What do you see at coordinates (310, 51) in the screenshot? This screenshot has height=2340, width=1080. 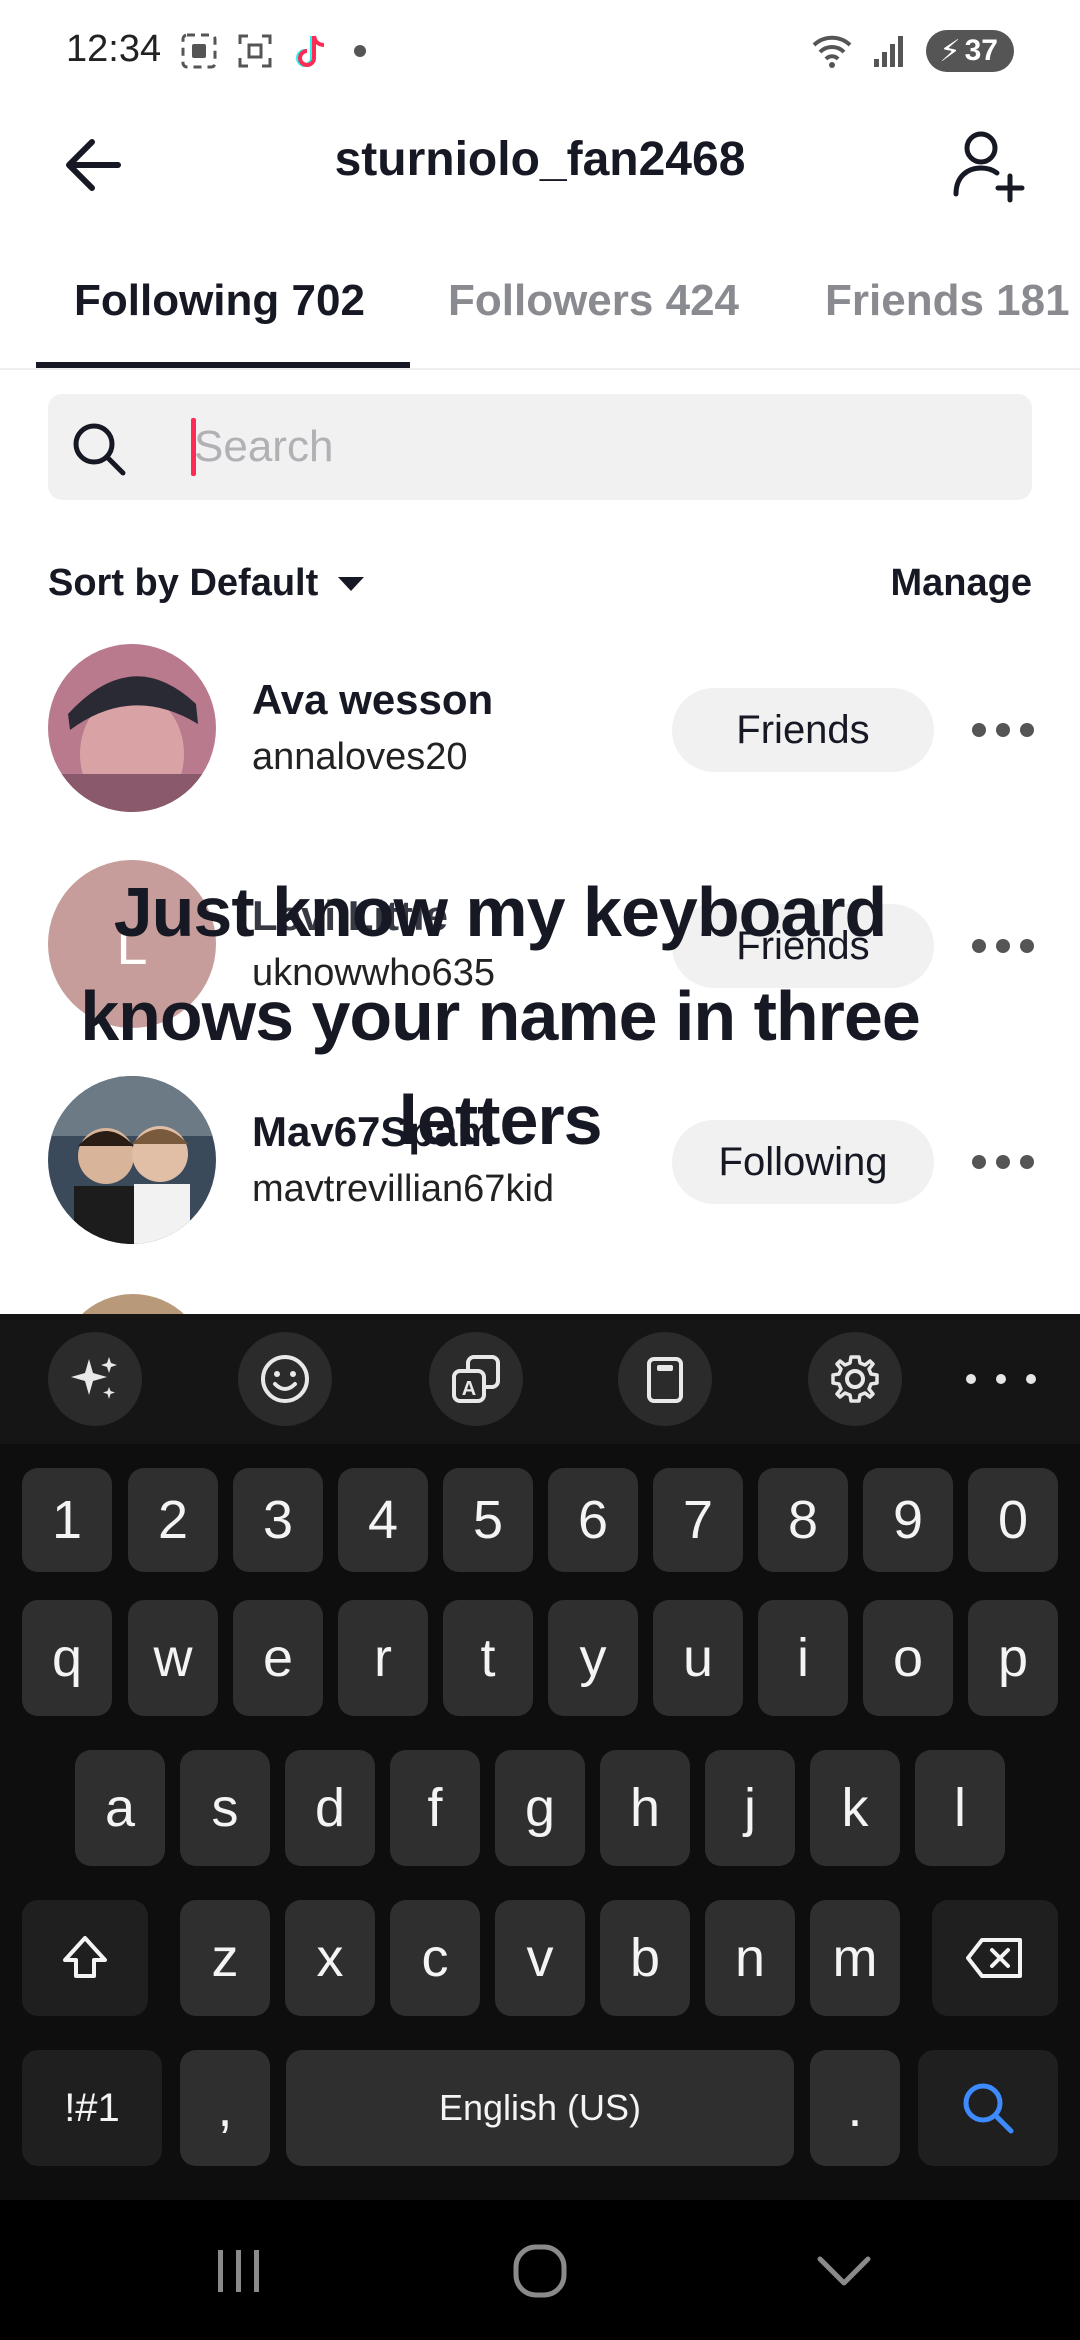 I see `tiktok-icon` at bounding box center [310, 51].